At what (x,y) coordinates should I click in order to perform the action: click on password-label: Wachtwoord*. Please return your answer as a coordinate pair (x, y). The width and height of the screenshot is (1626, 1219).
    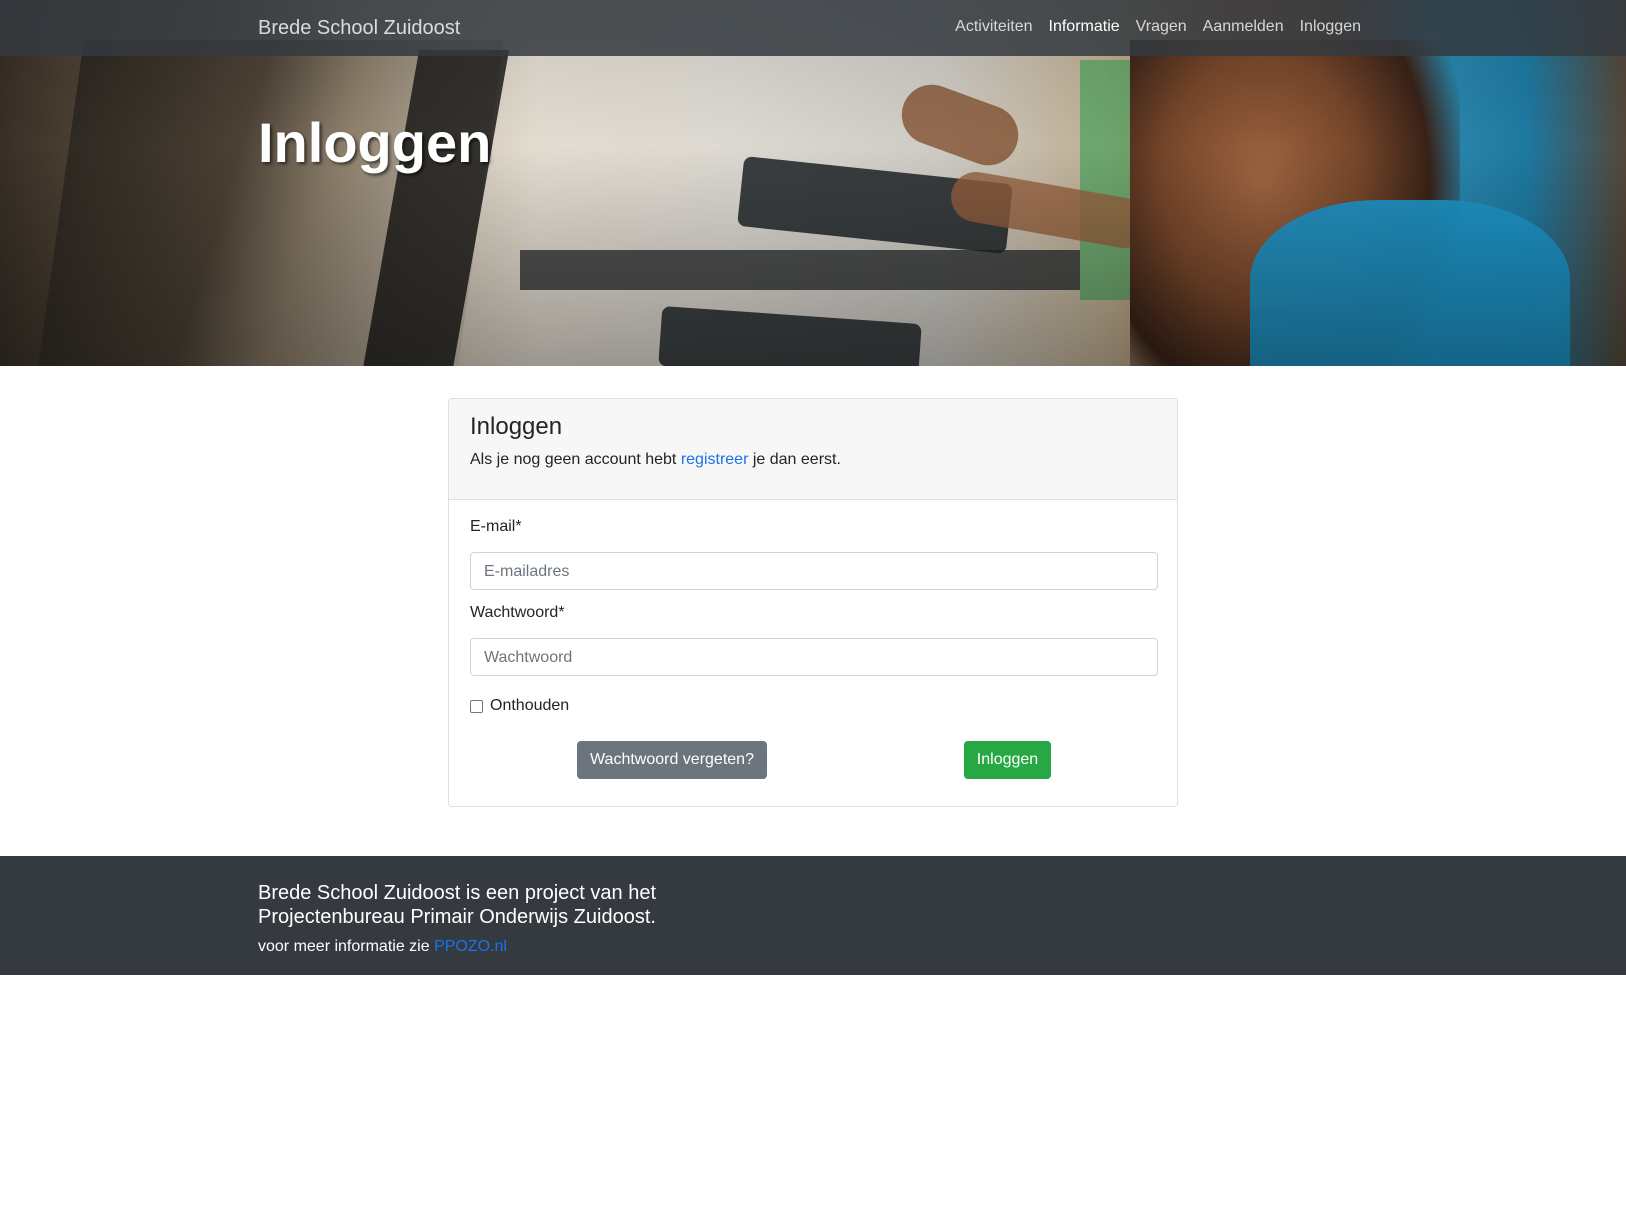
    Looking at the image, I should click on (517, 612).